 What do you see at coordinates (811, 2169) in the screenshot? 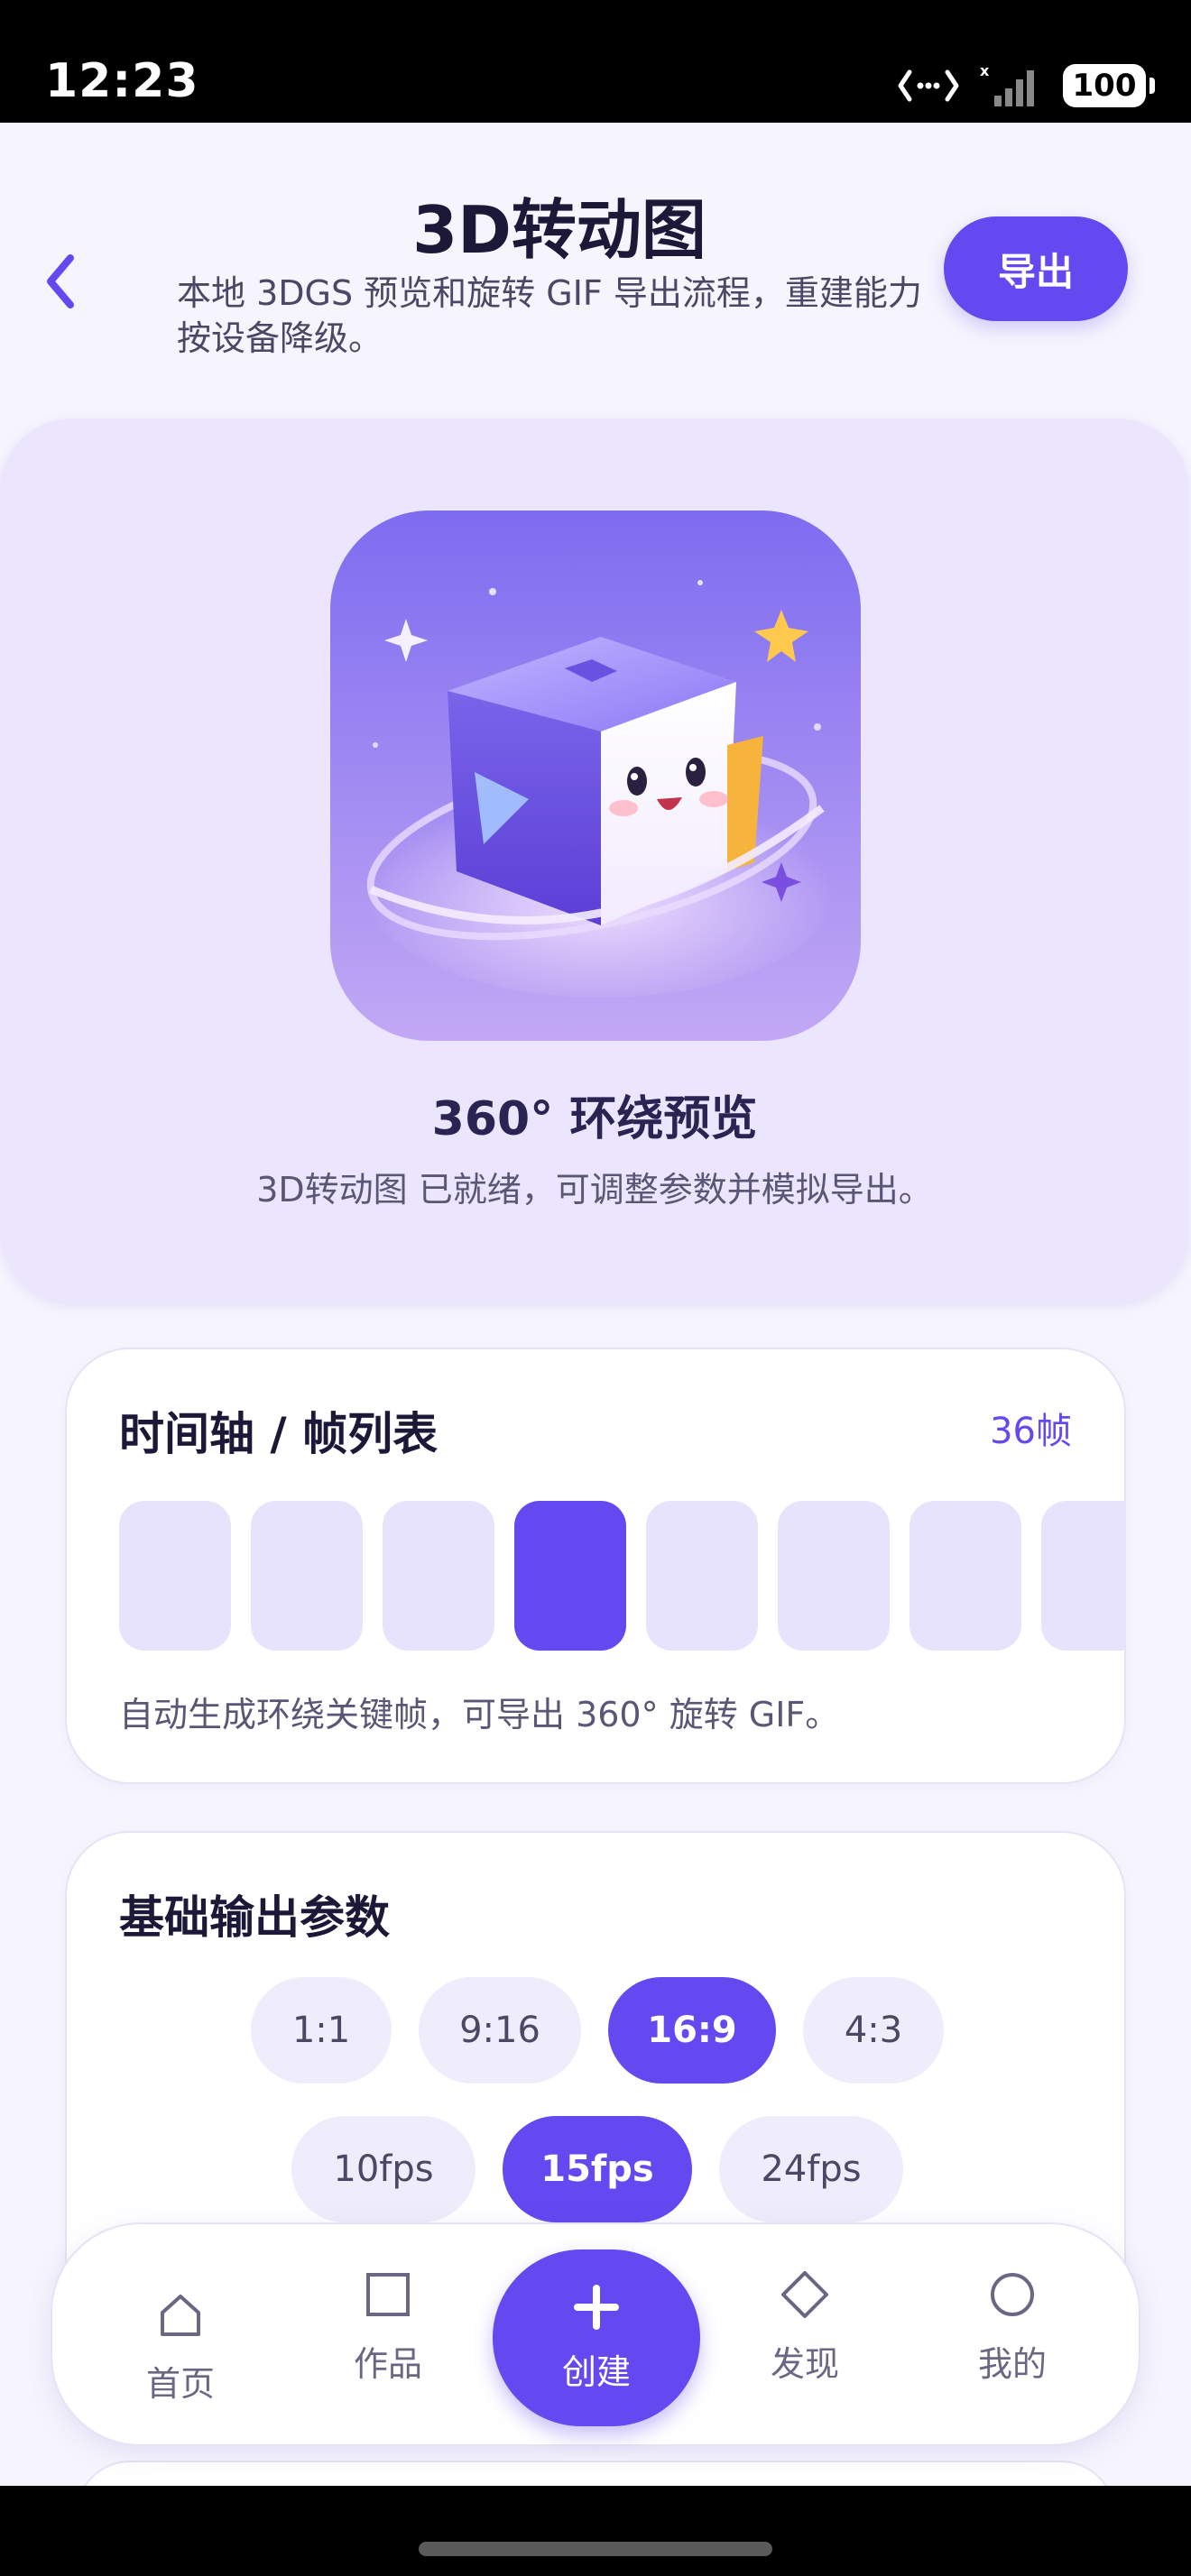
I see `fps-chip: 24fps` at bounding box center [811, 2169].